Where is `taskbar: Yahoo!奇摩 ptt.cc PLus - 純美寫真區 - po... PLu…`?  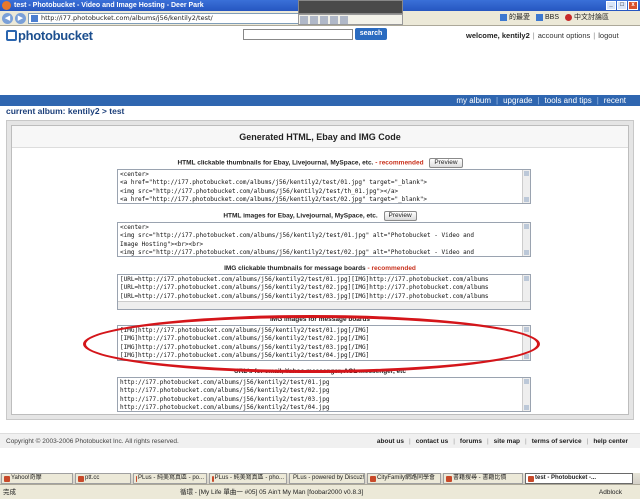
taskbar: Yahoo!奇摩 ptt.cc PLus - 純美寫真區 - po... PLu… is located at coordinates (320, 478).